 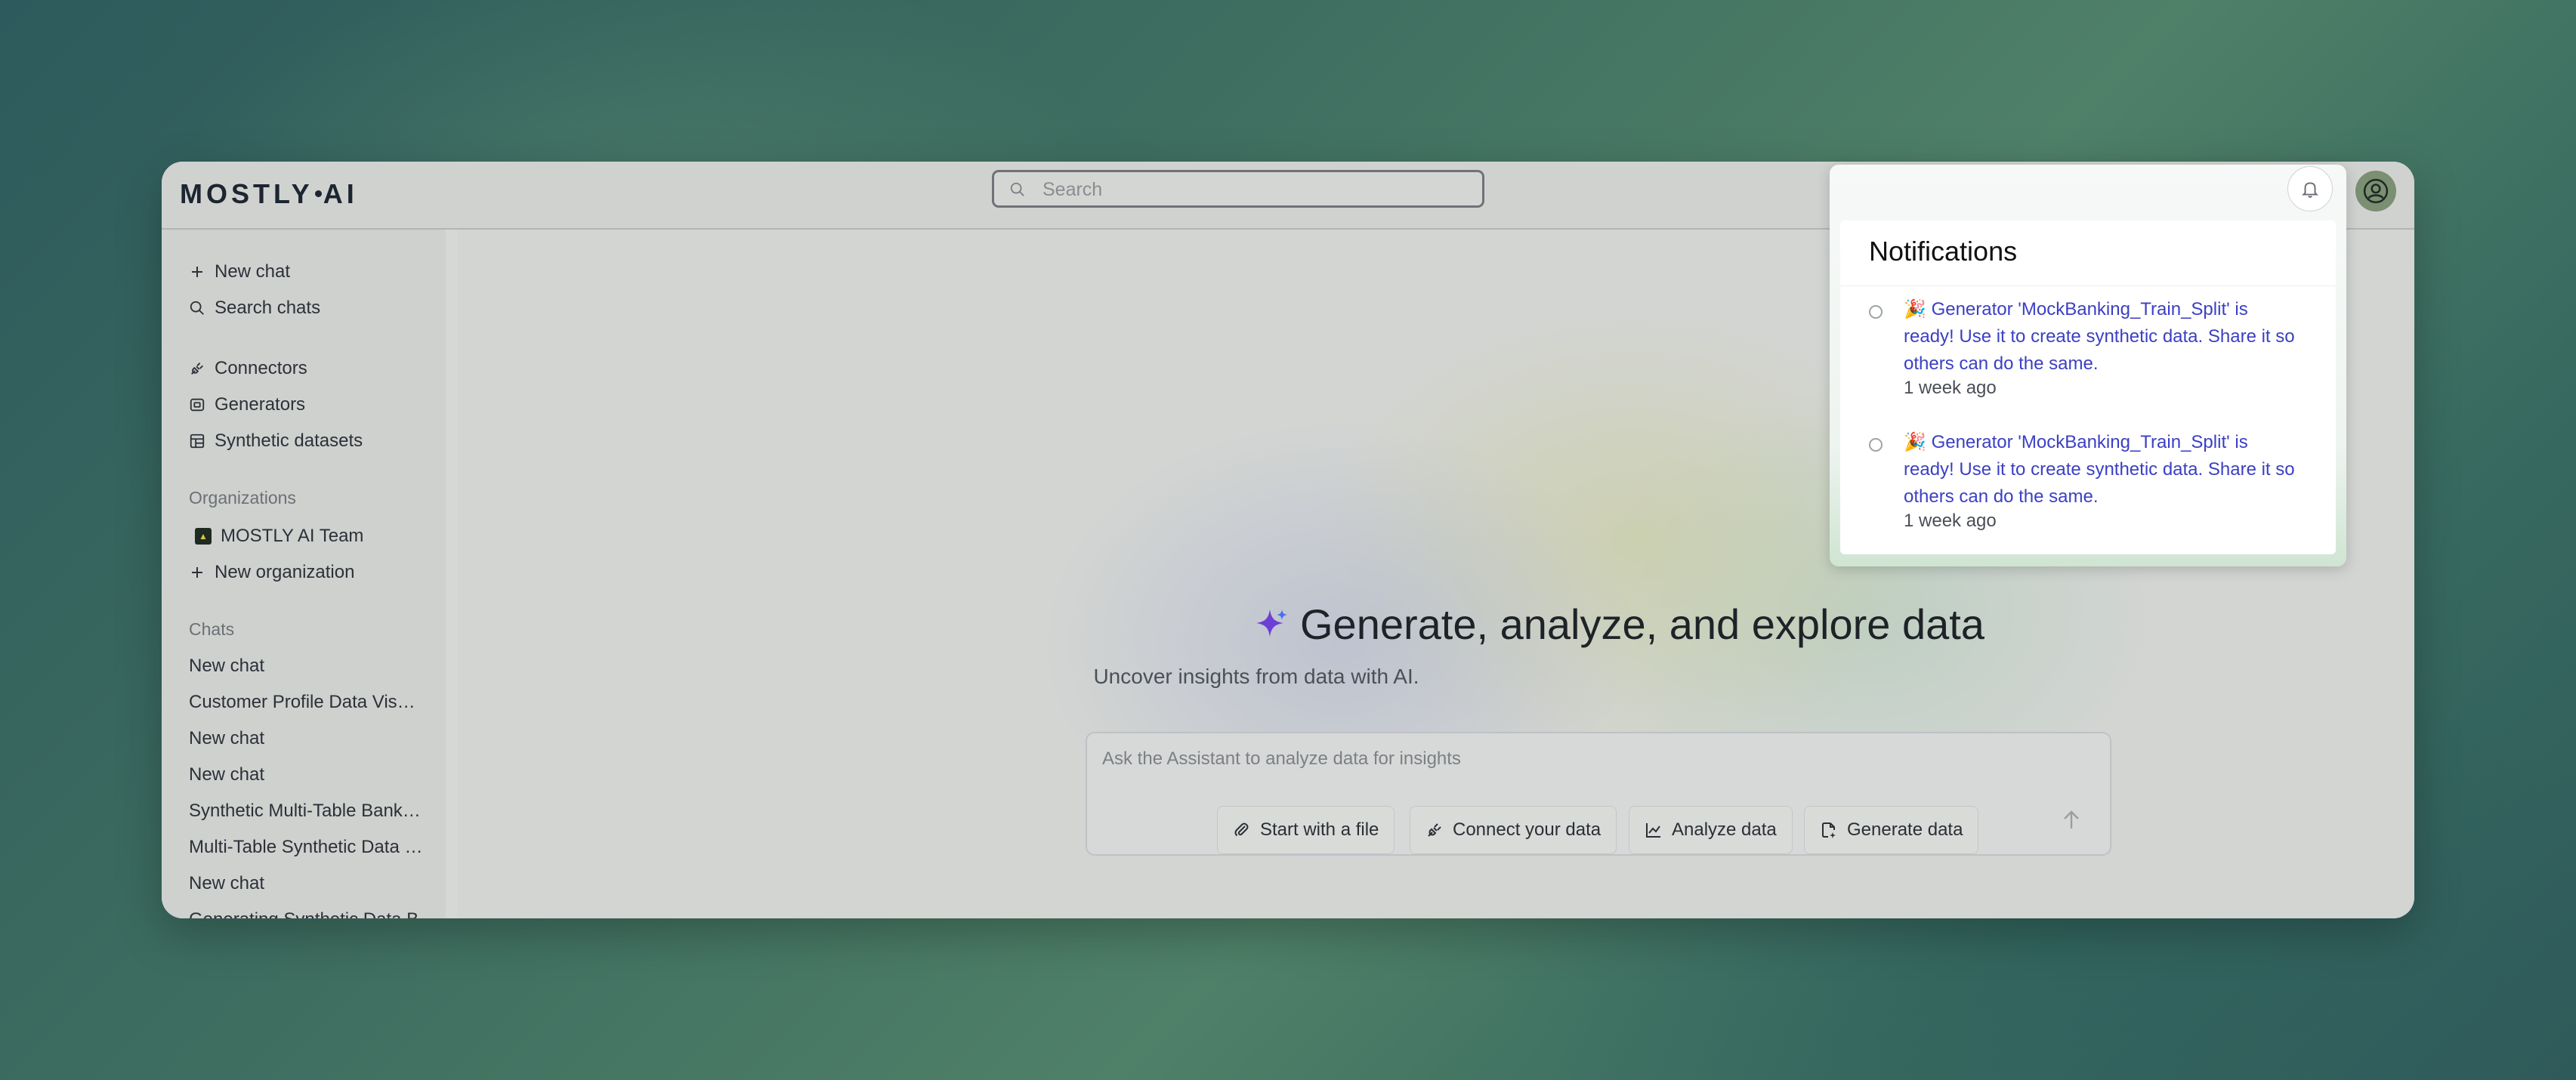 What do you see at coordinates (212, 629) in the screenshot?
I see `chats-heading: Chats` at bounding box center [212, 629].